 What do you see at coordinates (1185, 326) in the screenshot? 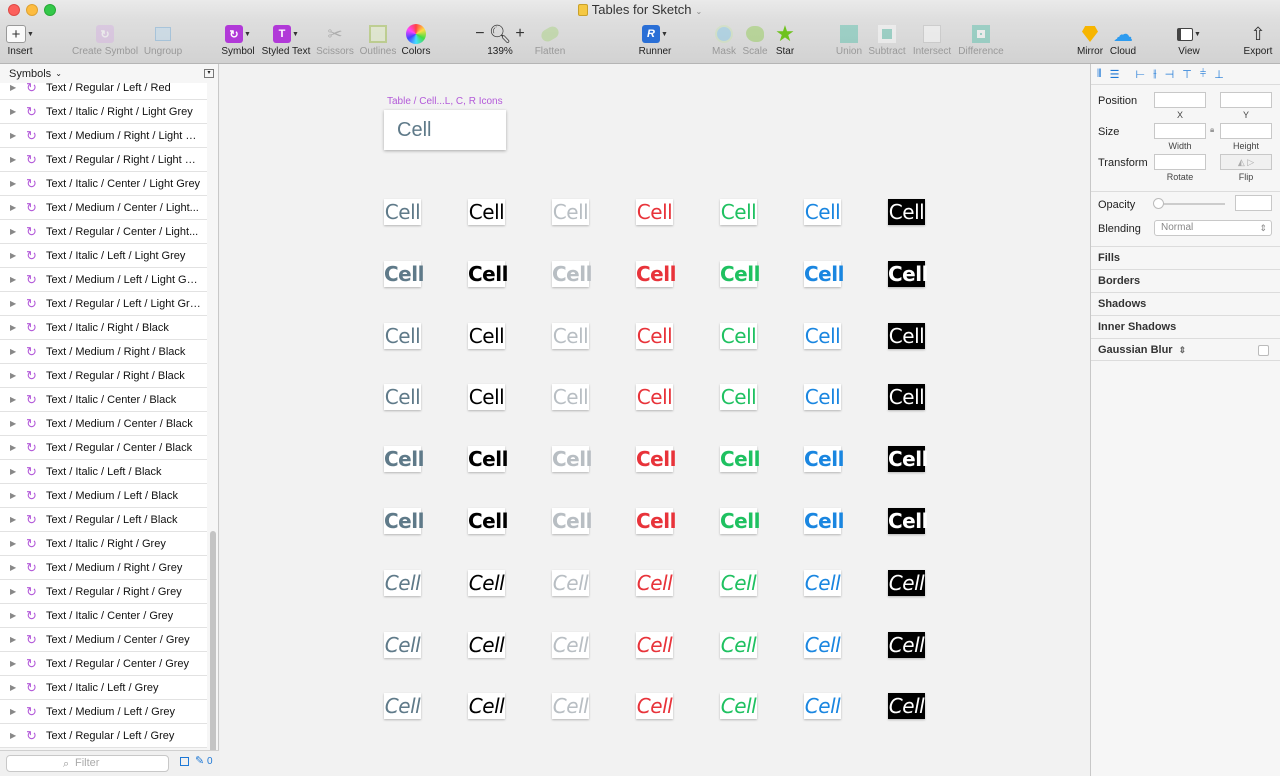
I see `inner-shadows-section: Inner Shadows` at bounding box center [1185, 326].